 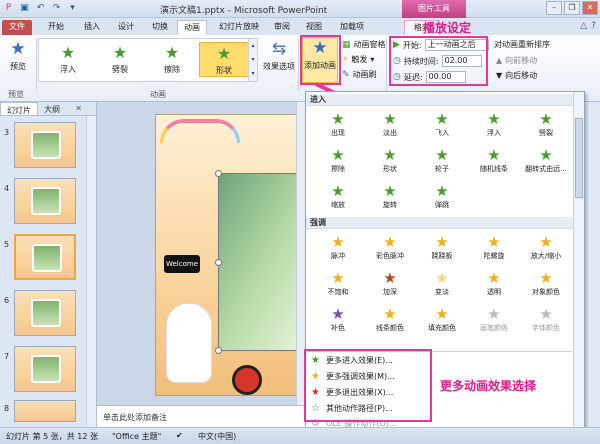 What do you see at coordinates (40, 8) in the screenshot?
I see `undo-icon: ↶` at bounding box center [40, 8].